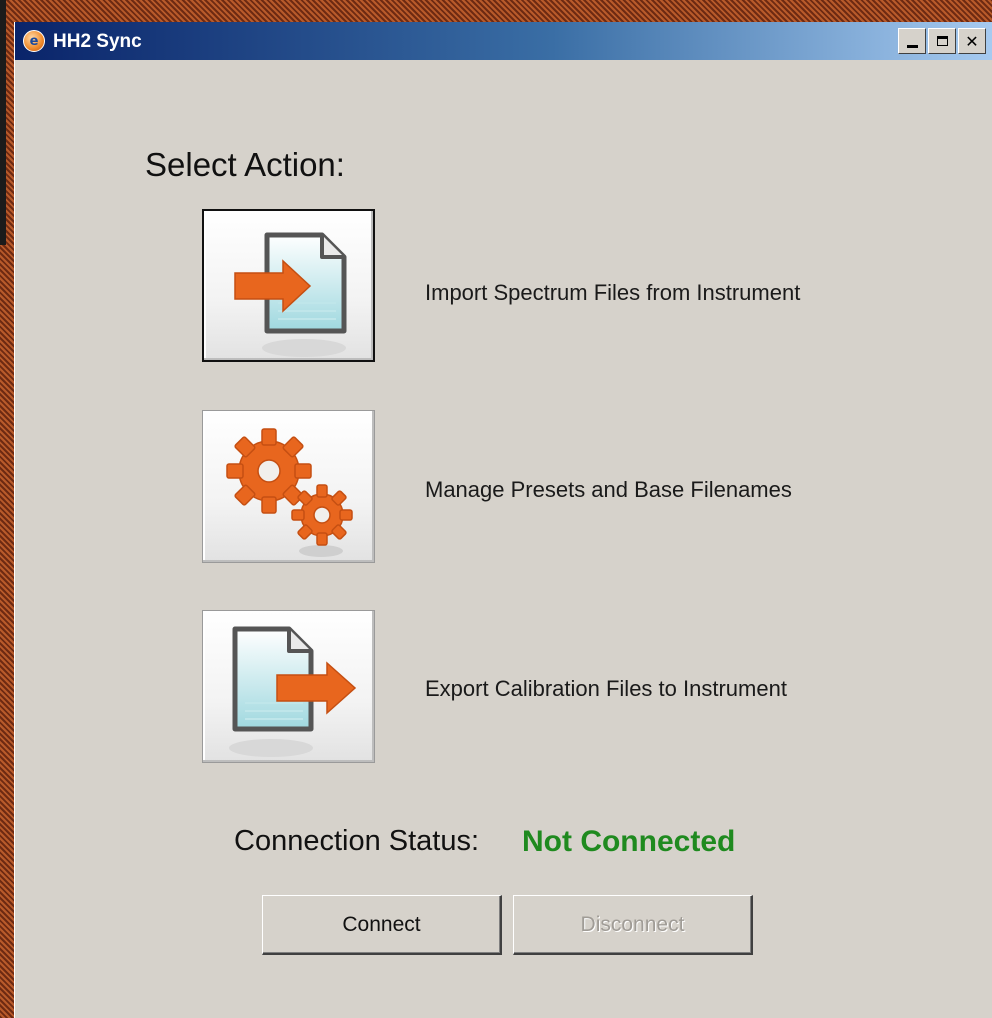  I want to click on close-icon: ✕, so click(972, 41).